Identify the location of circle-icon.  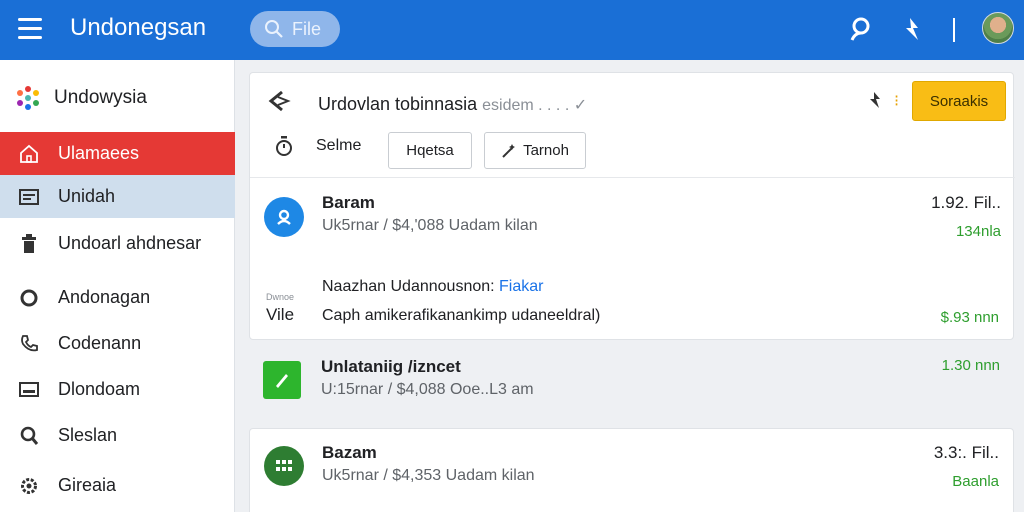
(29, 298).